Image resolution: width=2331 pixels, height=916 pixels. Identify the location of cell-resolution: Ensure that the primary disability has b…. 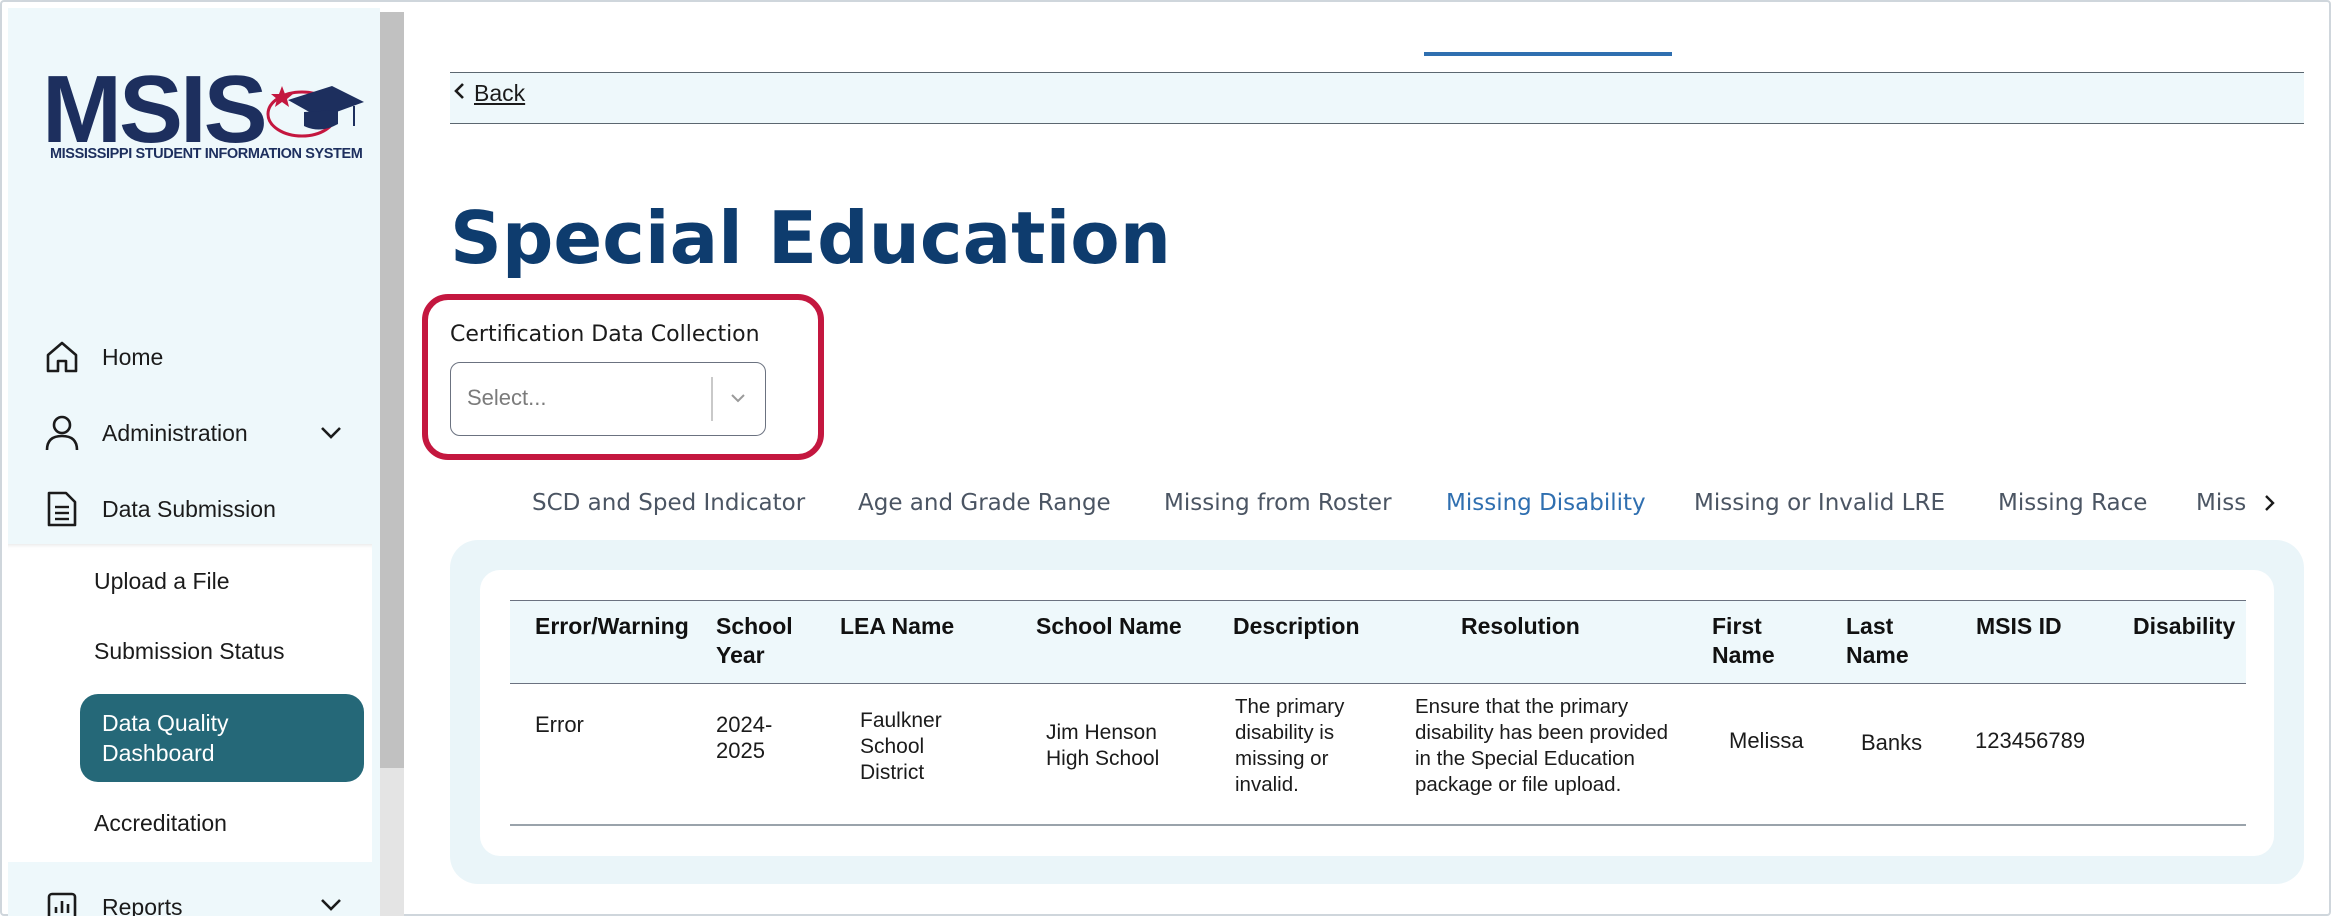
(1541, 746).